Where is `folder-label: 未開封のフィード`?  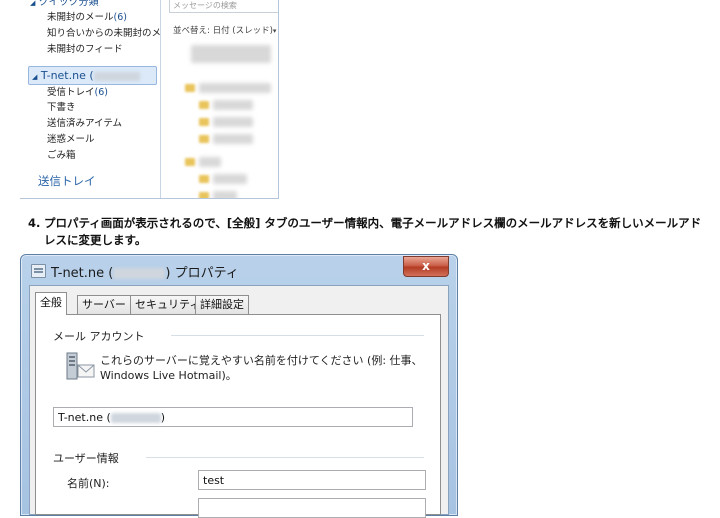
folder-label: 未開封のフィード is located at coordinates (85, 49).